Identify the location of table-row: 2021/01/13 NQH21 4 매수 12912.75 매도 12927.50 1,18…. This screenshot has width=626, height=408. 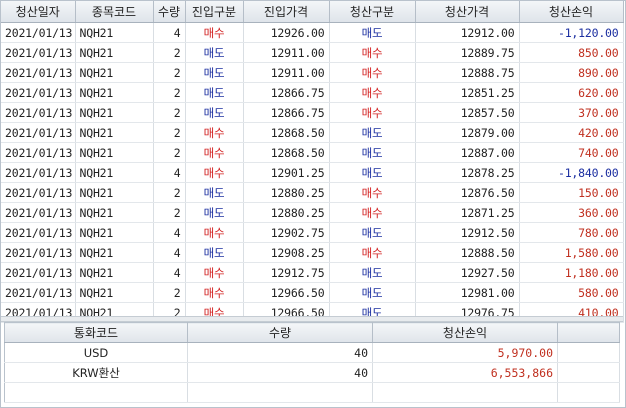
(312, 272).